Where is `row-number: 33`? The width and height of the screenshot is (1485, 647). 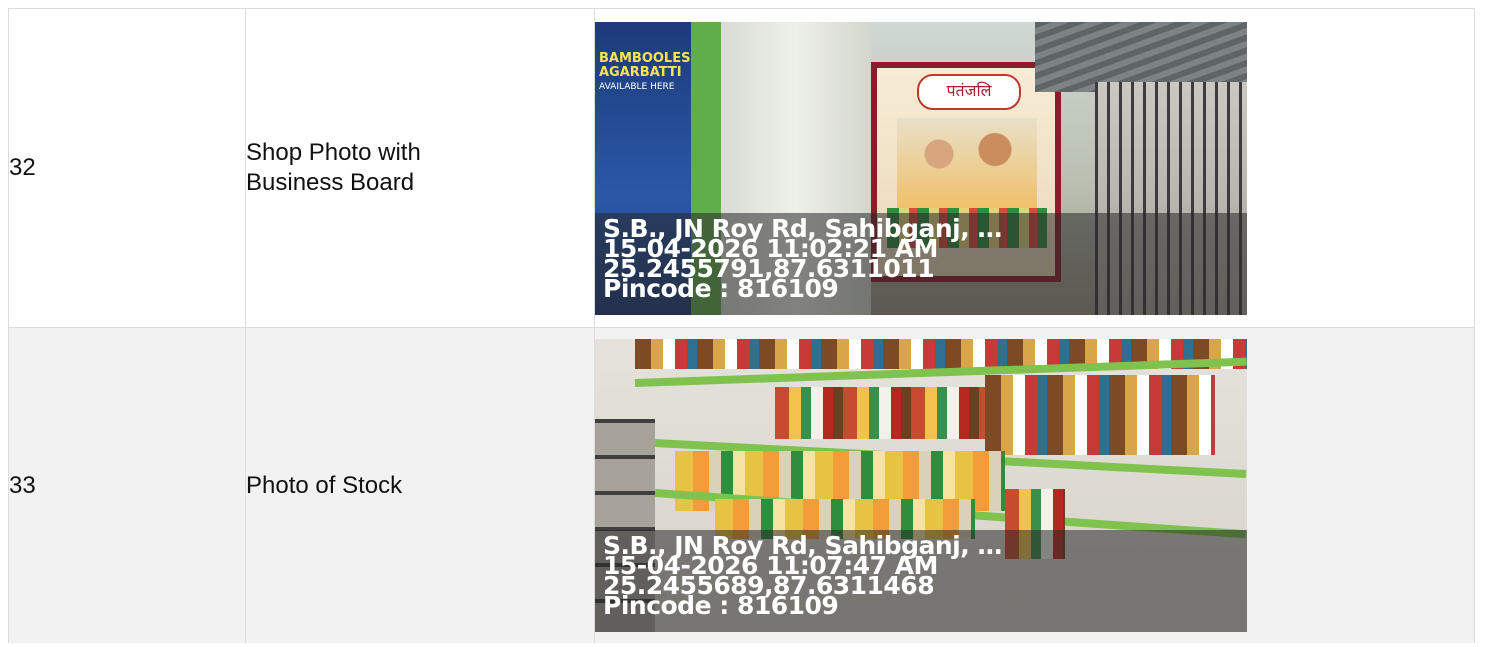
row-number: 33 is located at coordinates (127, 485).